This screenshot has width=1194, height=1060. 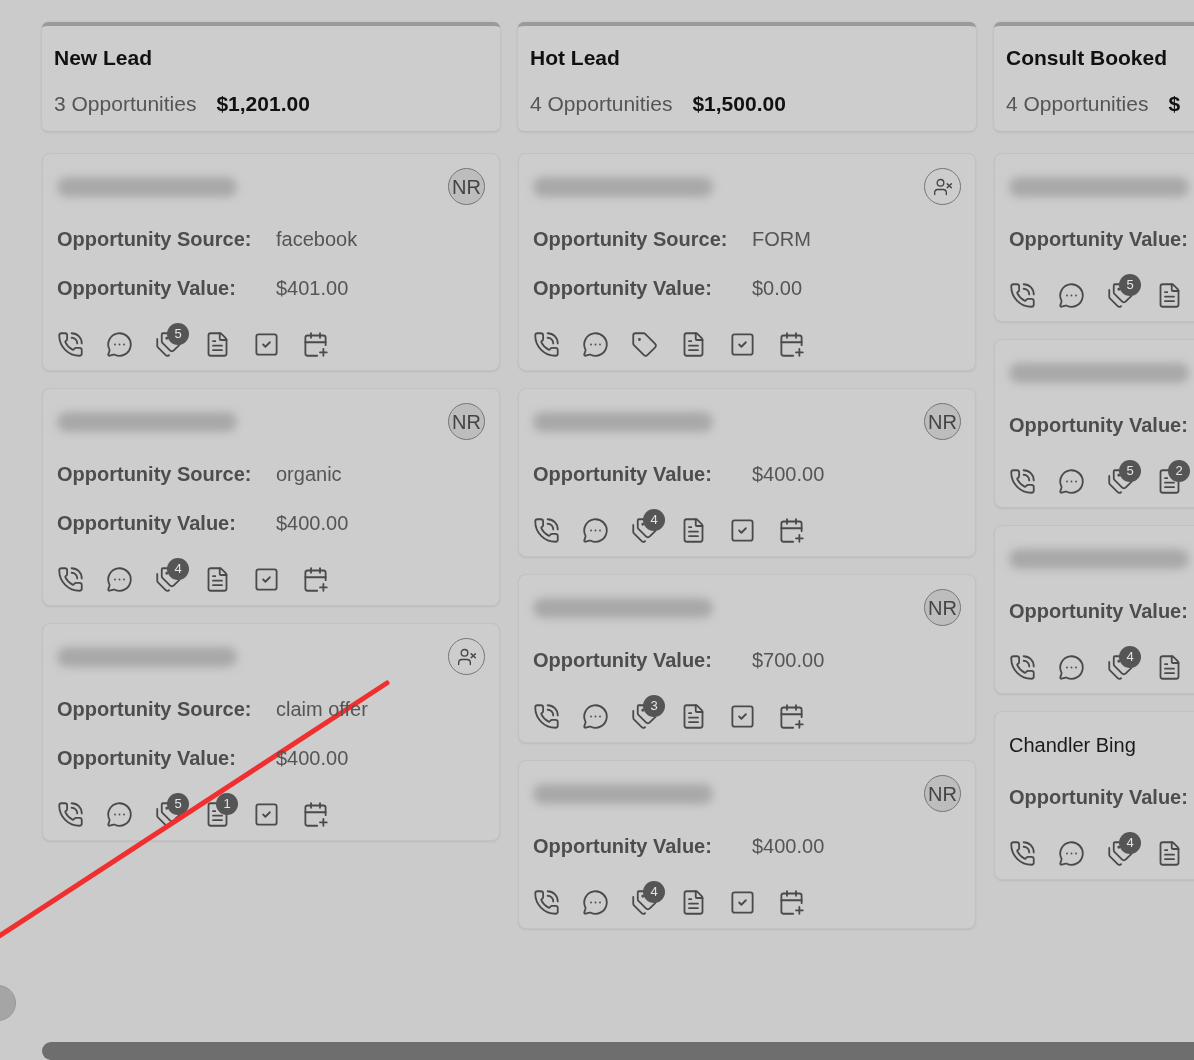 What do you see at coordinates (271, 497) in the screenshot?
I see `opportunity-card: NR Opportunity Source: organic Opportunity Value: $400.00 4` at bounding box center [271, 497].